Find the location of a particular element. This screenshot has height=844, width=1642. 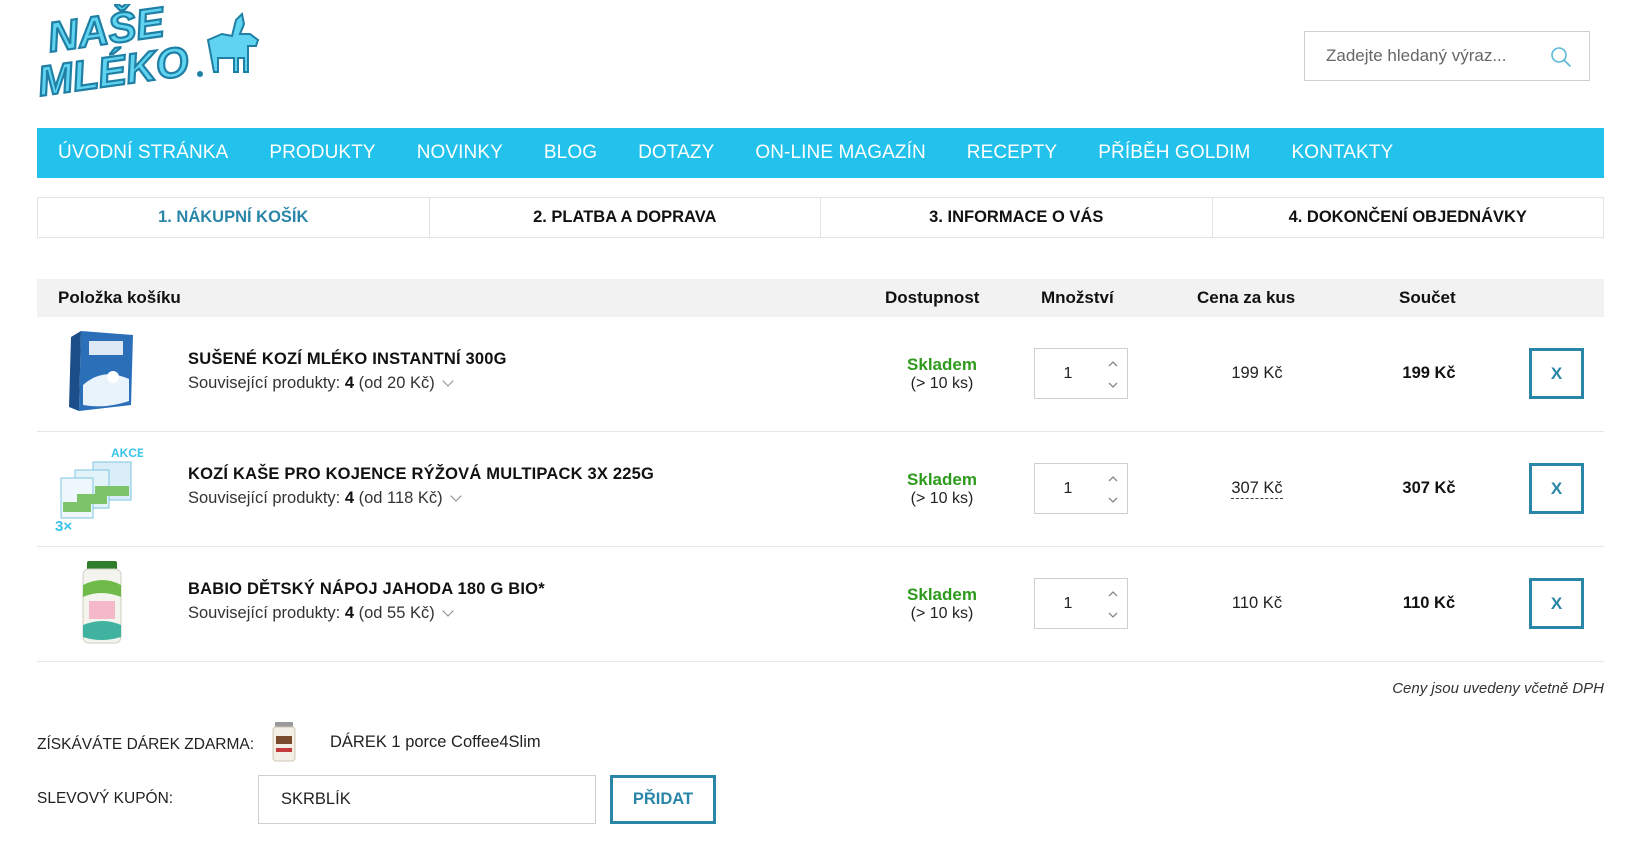

column-header-availability: Dostupnost is located at coordinates (932, 297).